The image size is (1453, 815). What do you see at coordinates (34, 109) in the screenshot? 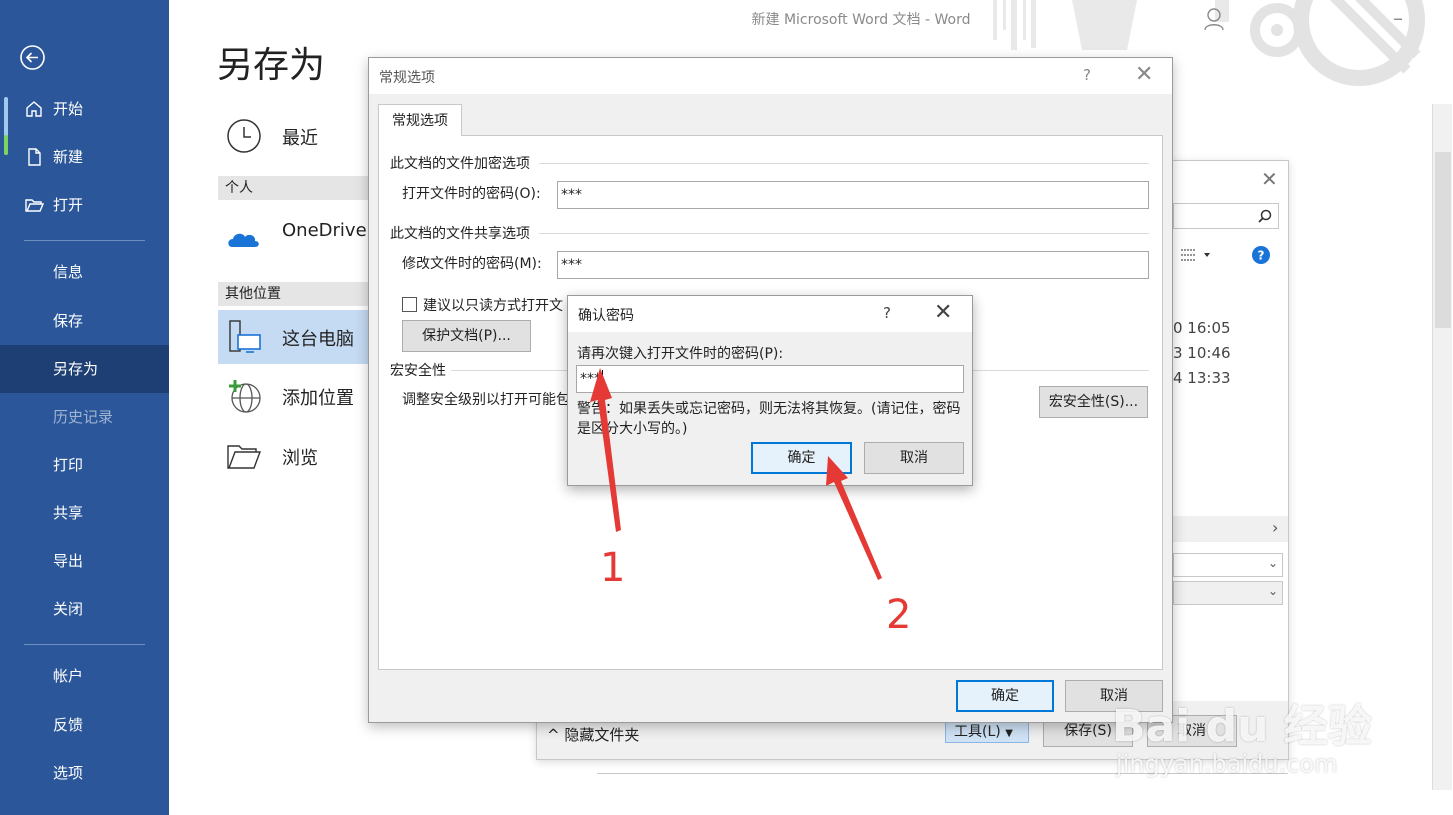
I see `home-icon` at bounding box center [34, 109].